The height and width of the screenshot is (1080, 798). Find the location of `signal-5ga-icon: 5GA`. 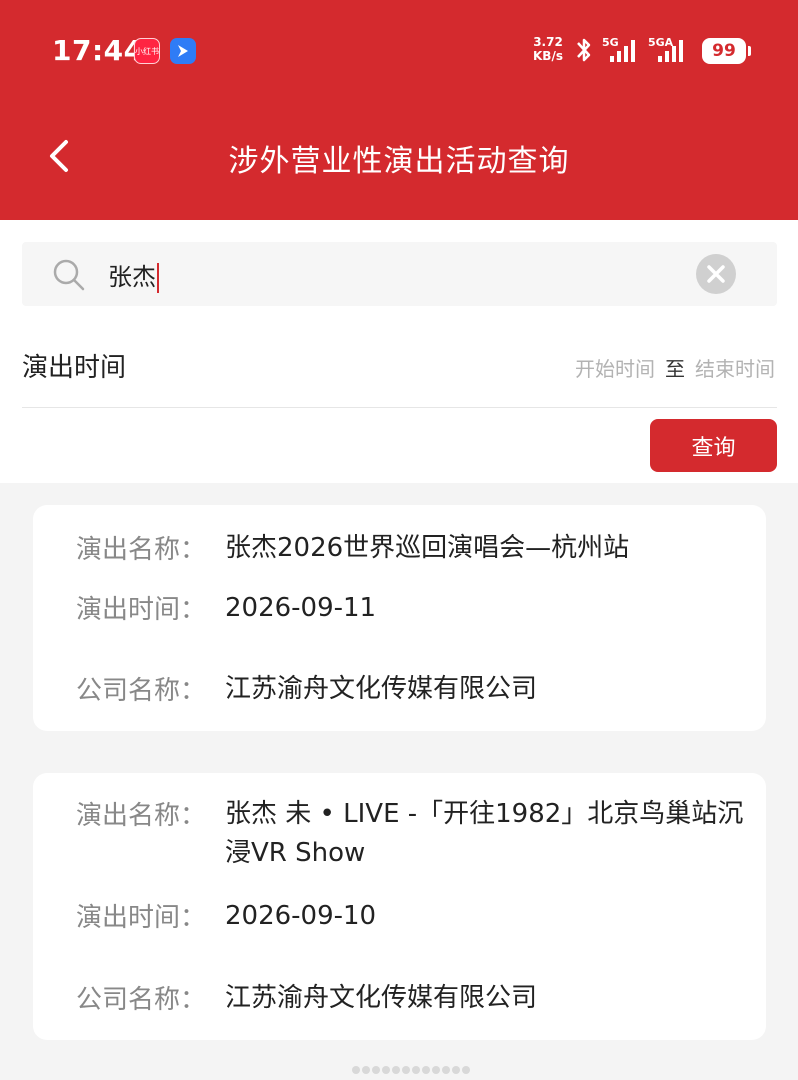

signal-5ga-icon: 5GA is located at coordinates (665, 49).